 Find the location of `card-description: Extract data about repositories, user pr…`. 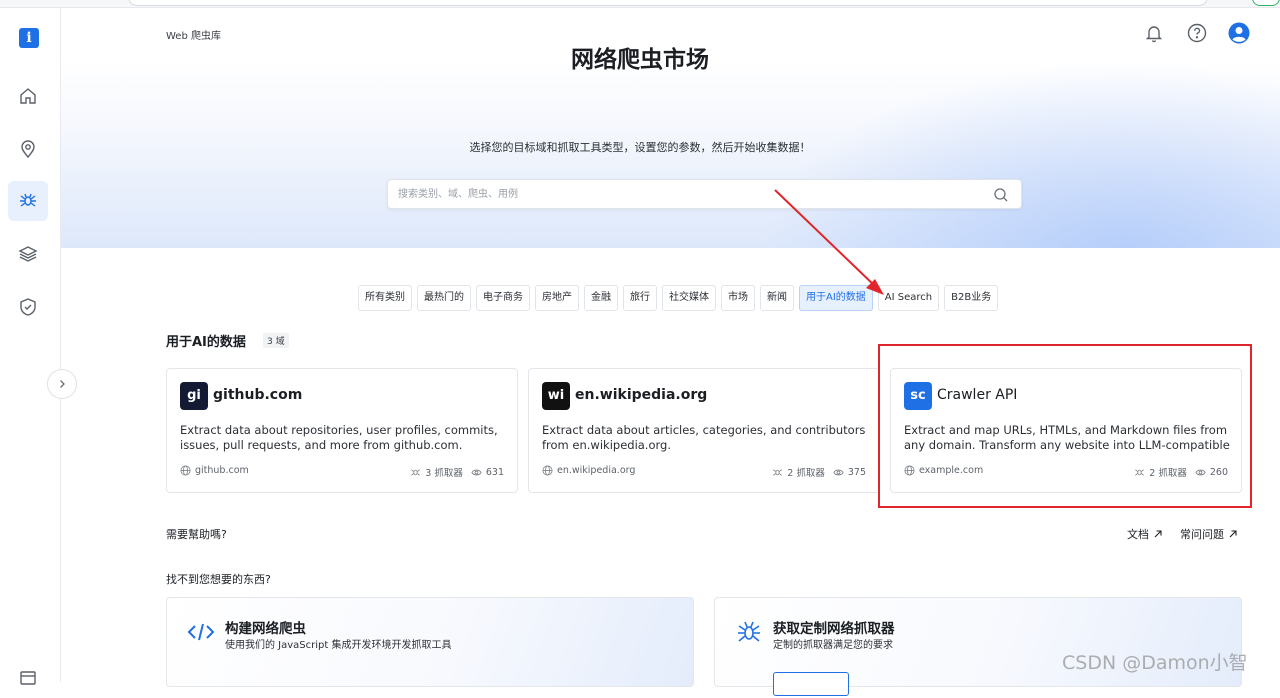

card-description: Extract data about repositories, user pr… is located at coordinates (339, 437).